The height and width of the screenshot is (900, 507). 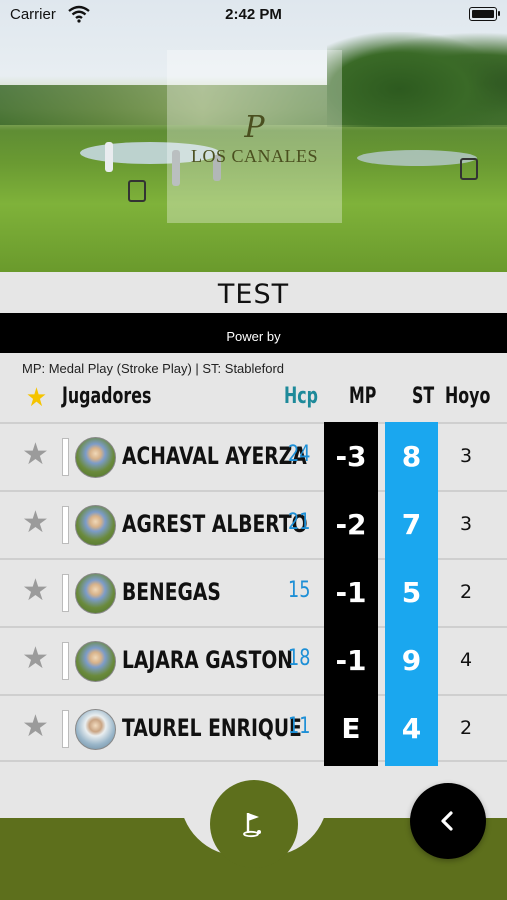 What do you see at coordinates (467, 396) in the screenshot?
I see `header-hoyo: Hoyo` at bounding box center [467, 396].